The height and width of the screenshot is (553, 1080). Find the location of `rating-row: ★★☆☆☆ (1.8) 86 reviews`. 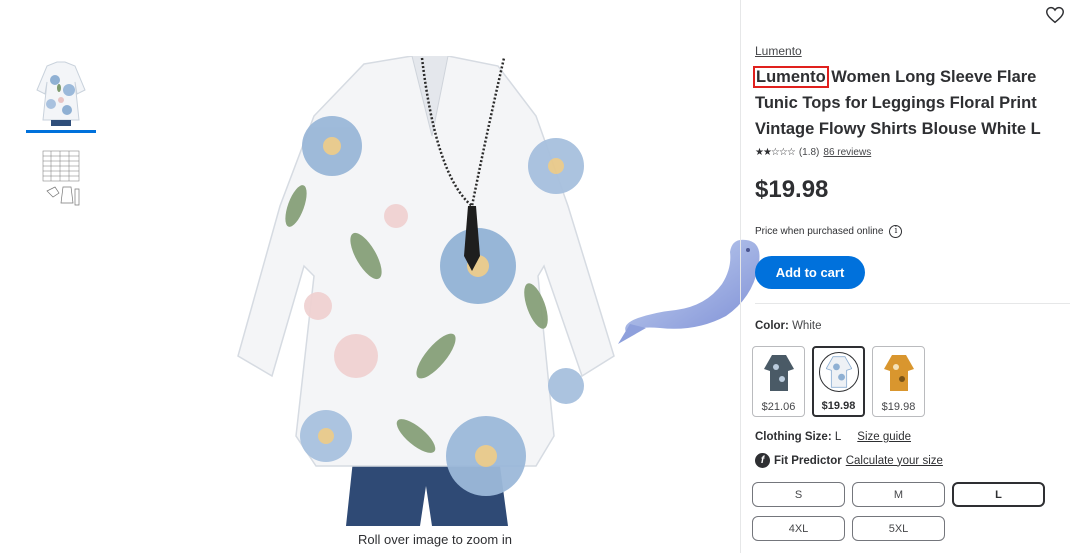

rating-row: ★★☆☆☆ (1.8) 86 reviews is located at coordinates (813, 152).